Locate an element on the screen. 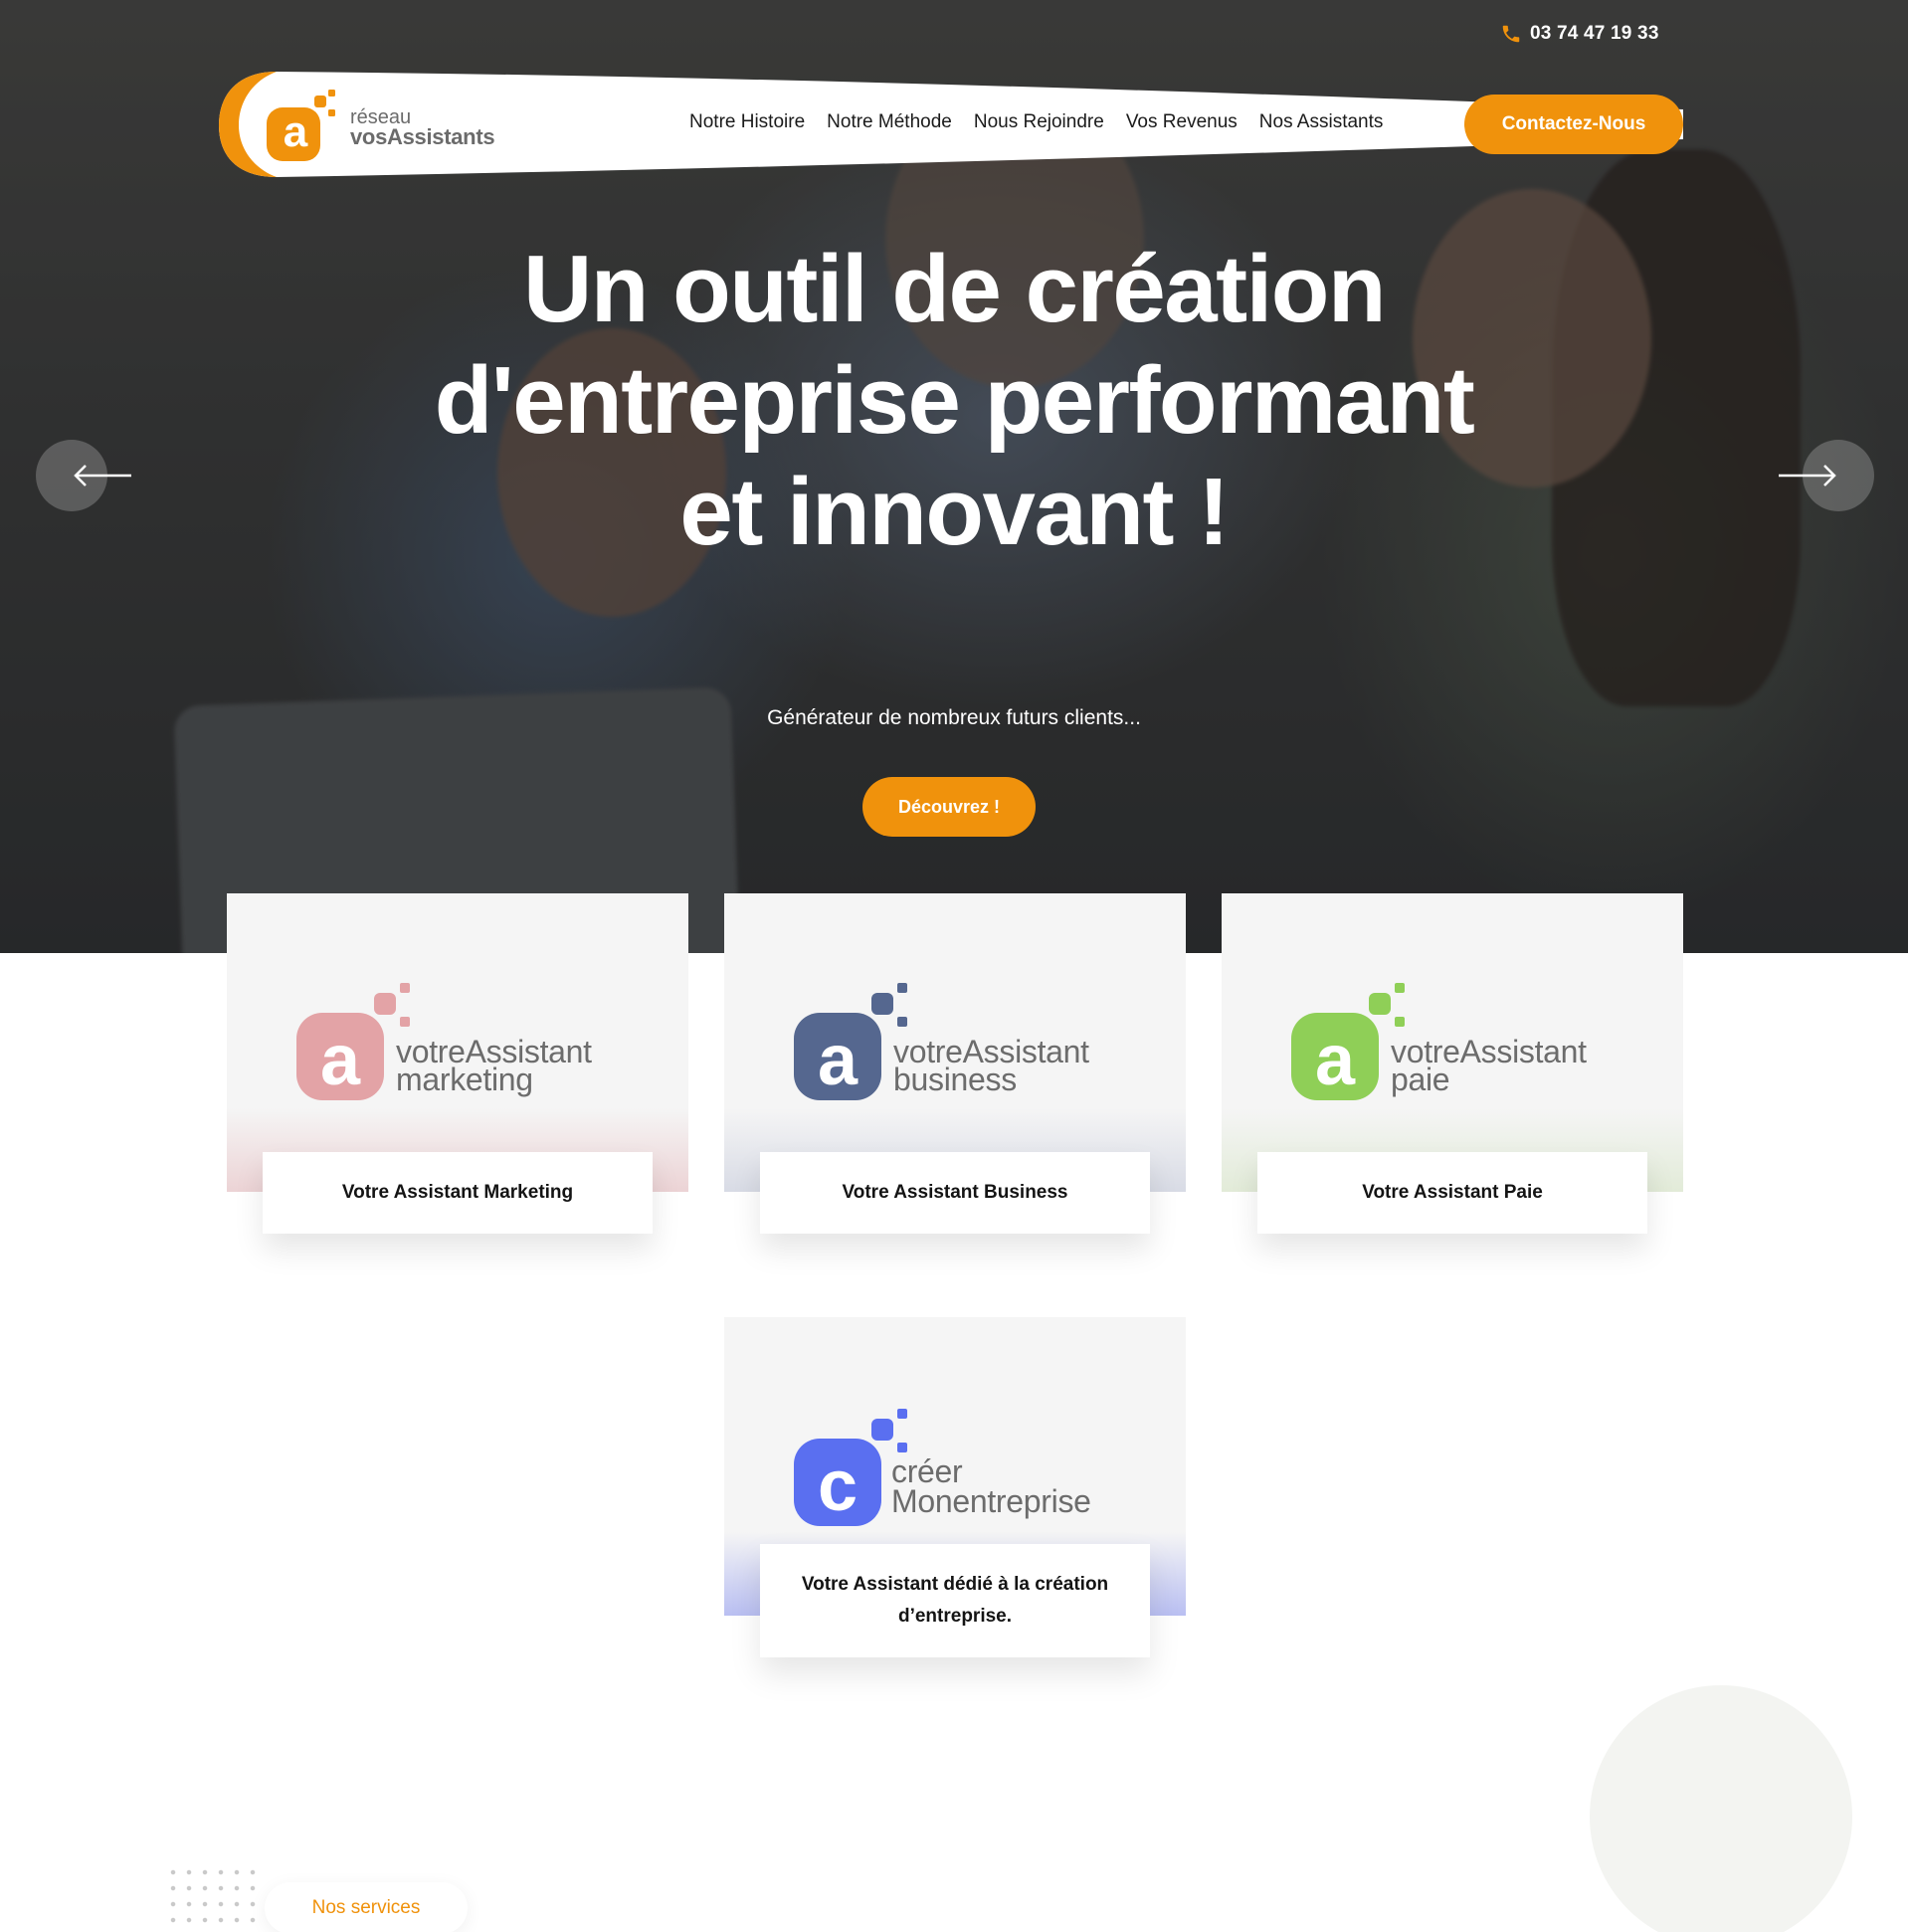 The height and width of the screenshot is (1932, 1908). site-logo: a réseau vosAssistants is located at coordinates (380, 127).